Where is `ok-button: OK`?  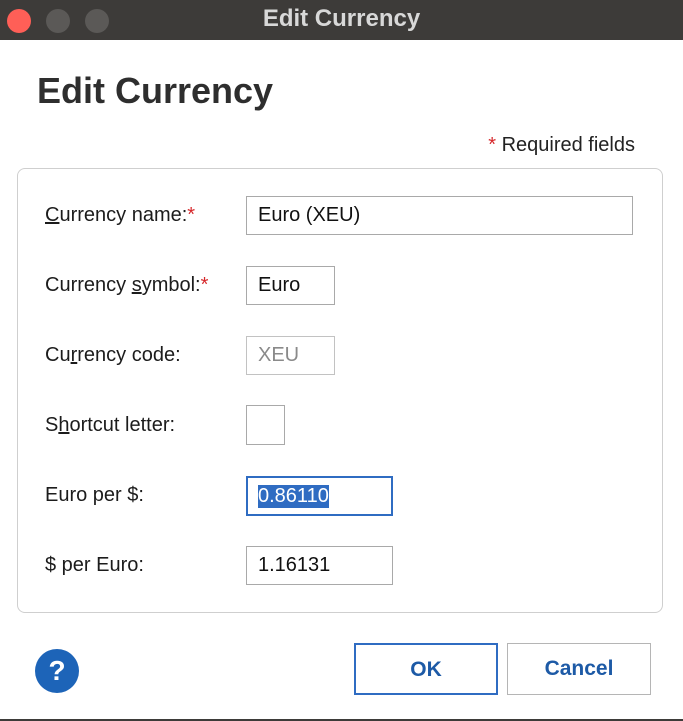
ok-button: OK is located at coordinates (426, 669).